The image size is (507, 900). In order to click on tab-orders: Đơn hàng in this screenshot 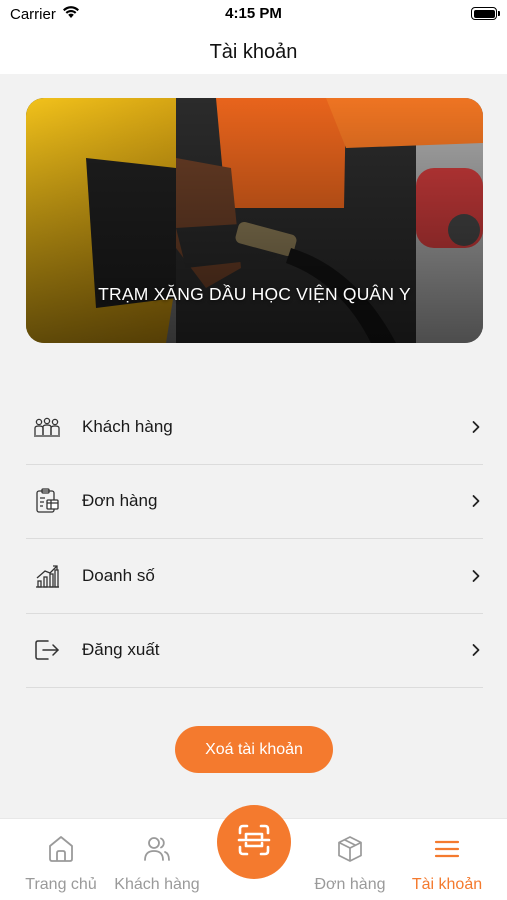, I will do `click(350, 859)`.